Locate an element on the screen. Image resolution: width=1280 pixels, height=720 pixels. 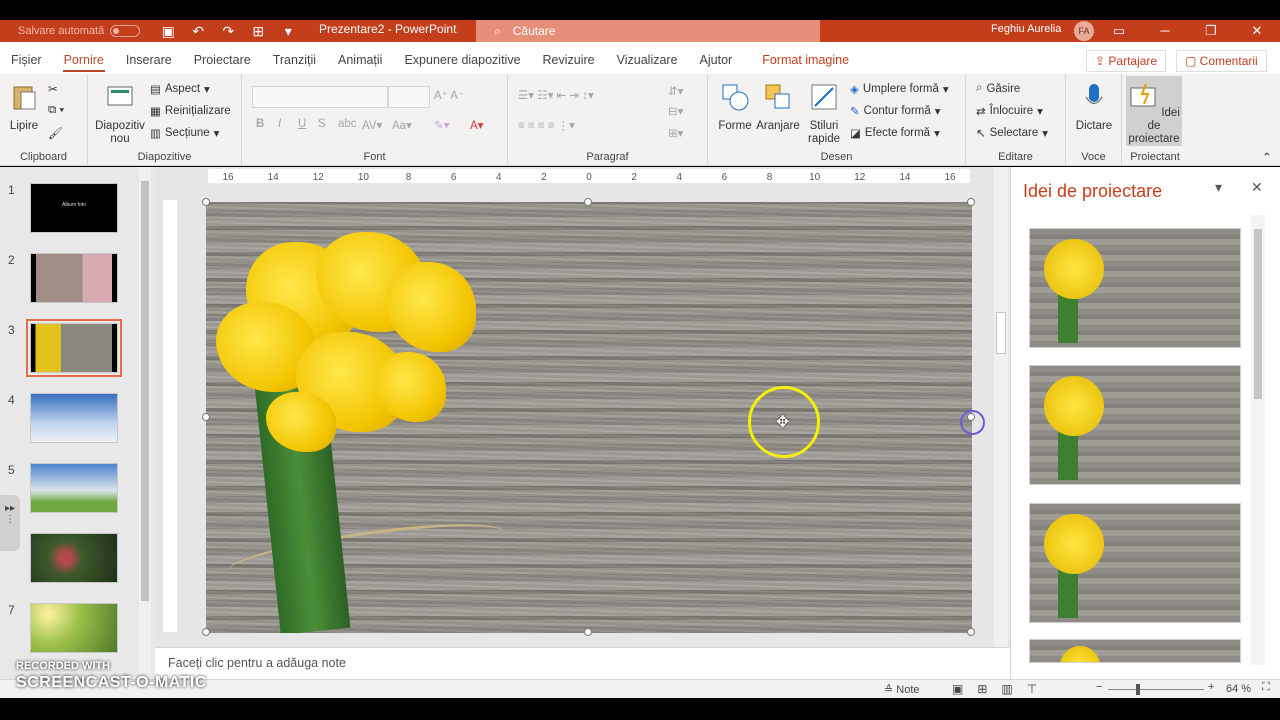
zoom-in-icon: + is located at coordinates (1211, 687).